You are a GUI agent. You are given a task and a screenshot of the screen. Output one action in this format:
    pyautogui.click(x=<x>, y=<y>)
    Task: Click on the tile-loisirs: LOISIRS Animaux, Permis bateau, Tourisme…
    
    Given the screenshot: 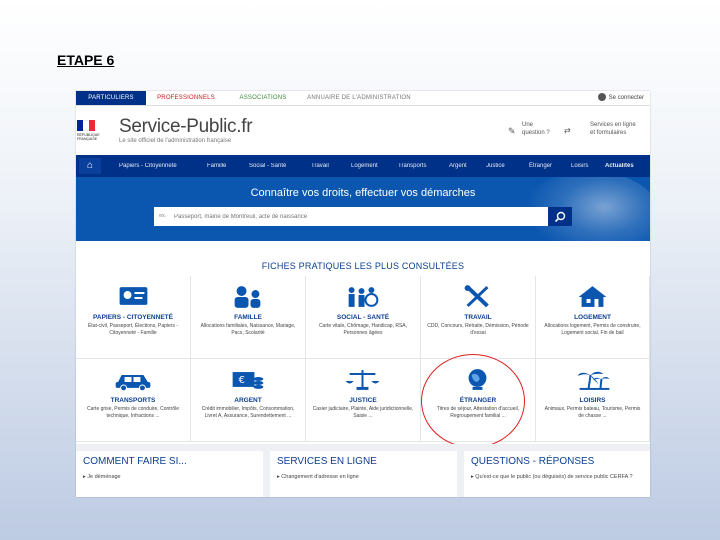 What is the action you would take?
    pyautogui.click(x=593, y=400)
    